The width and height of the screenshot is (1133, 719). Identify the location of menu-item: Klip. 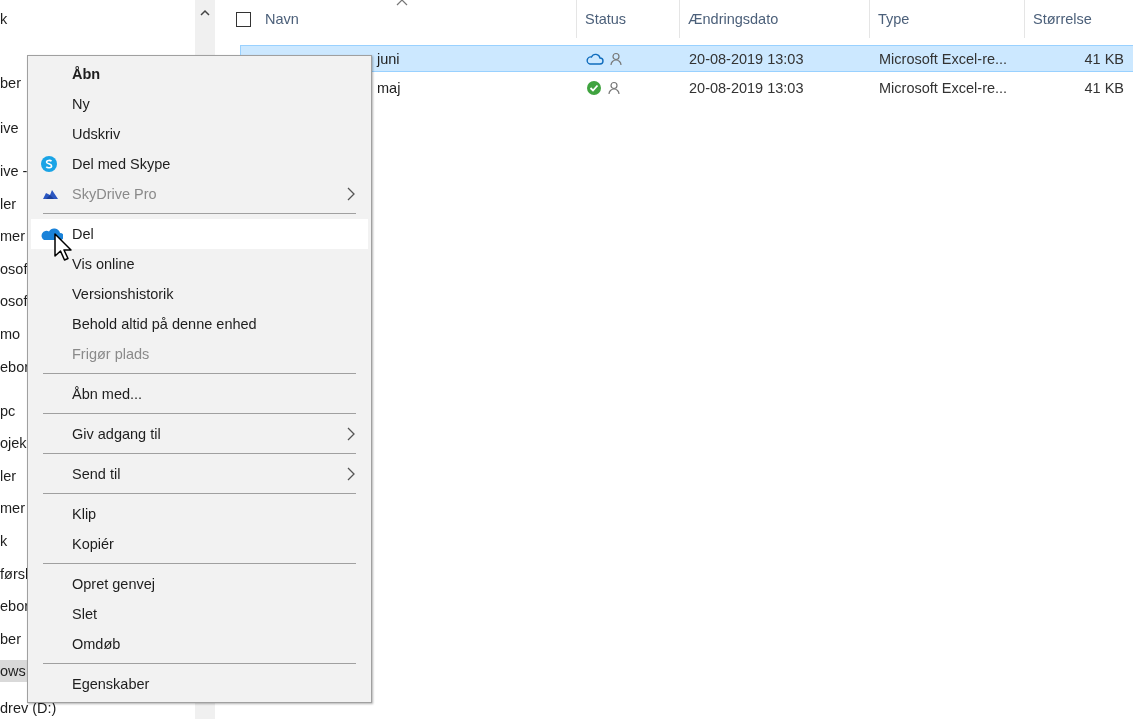
(199, 514).